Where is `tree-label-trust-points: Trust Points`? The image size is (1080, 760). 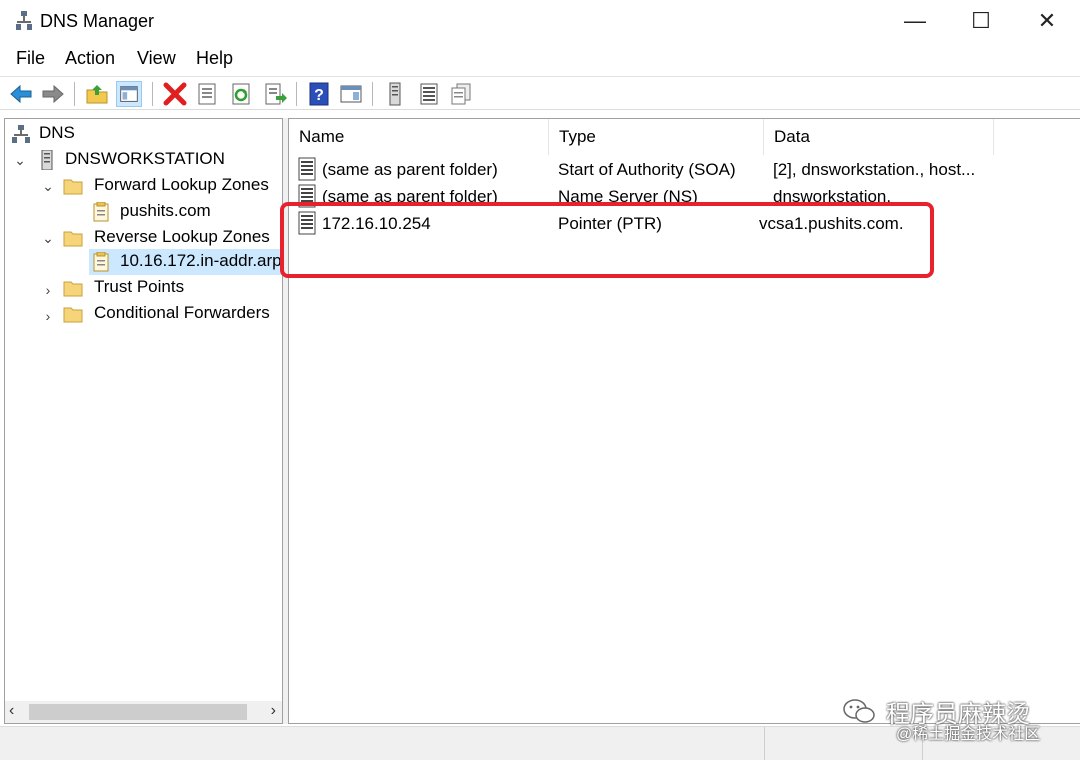
tree-label-trust-points: Trust Points is located at coordinates (139, 286).